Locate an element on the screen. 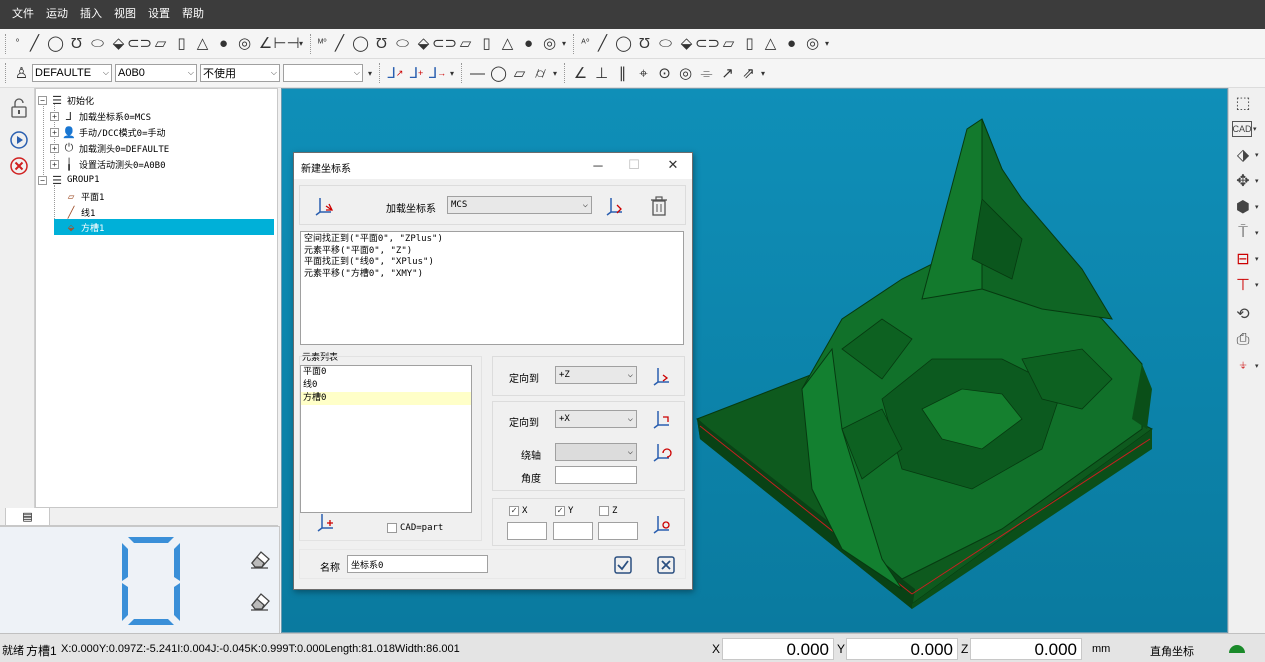 Image resolution: width=1265 pixels, height=662 pixels. circular-runout-icon: ↗ is located at coordinates (727, 73).